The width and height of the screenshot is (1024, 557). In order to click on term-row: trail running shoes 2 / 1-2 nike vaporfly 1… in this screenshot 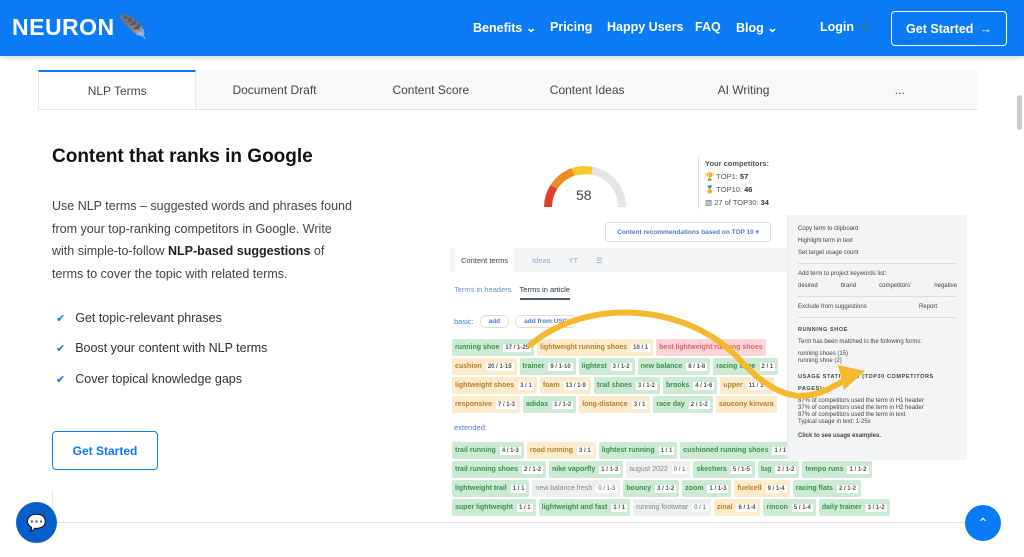, I will do `click(709, 469)`.